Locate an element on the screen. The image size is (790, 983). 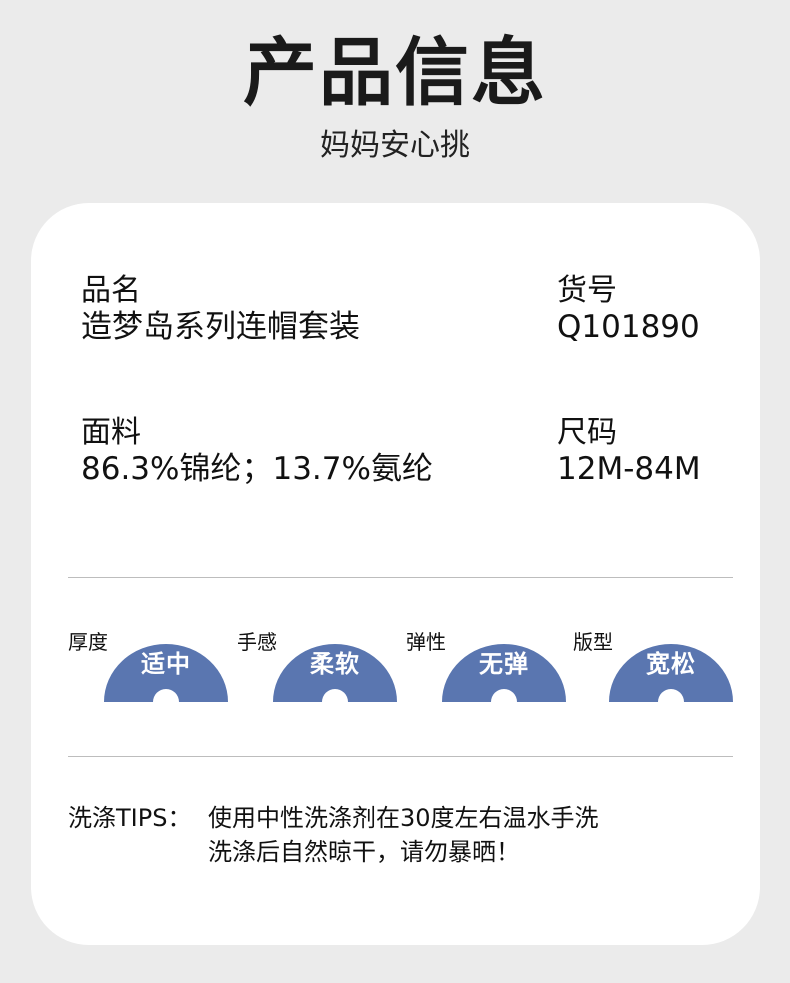
attribute-elasticity: 弹性 无弹 is located at coordinates (491, 672).